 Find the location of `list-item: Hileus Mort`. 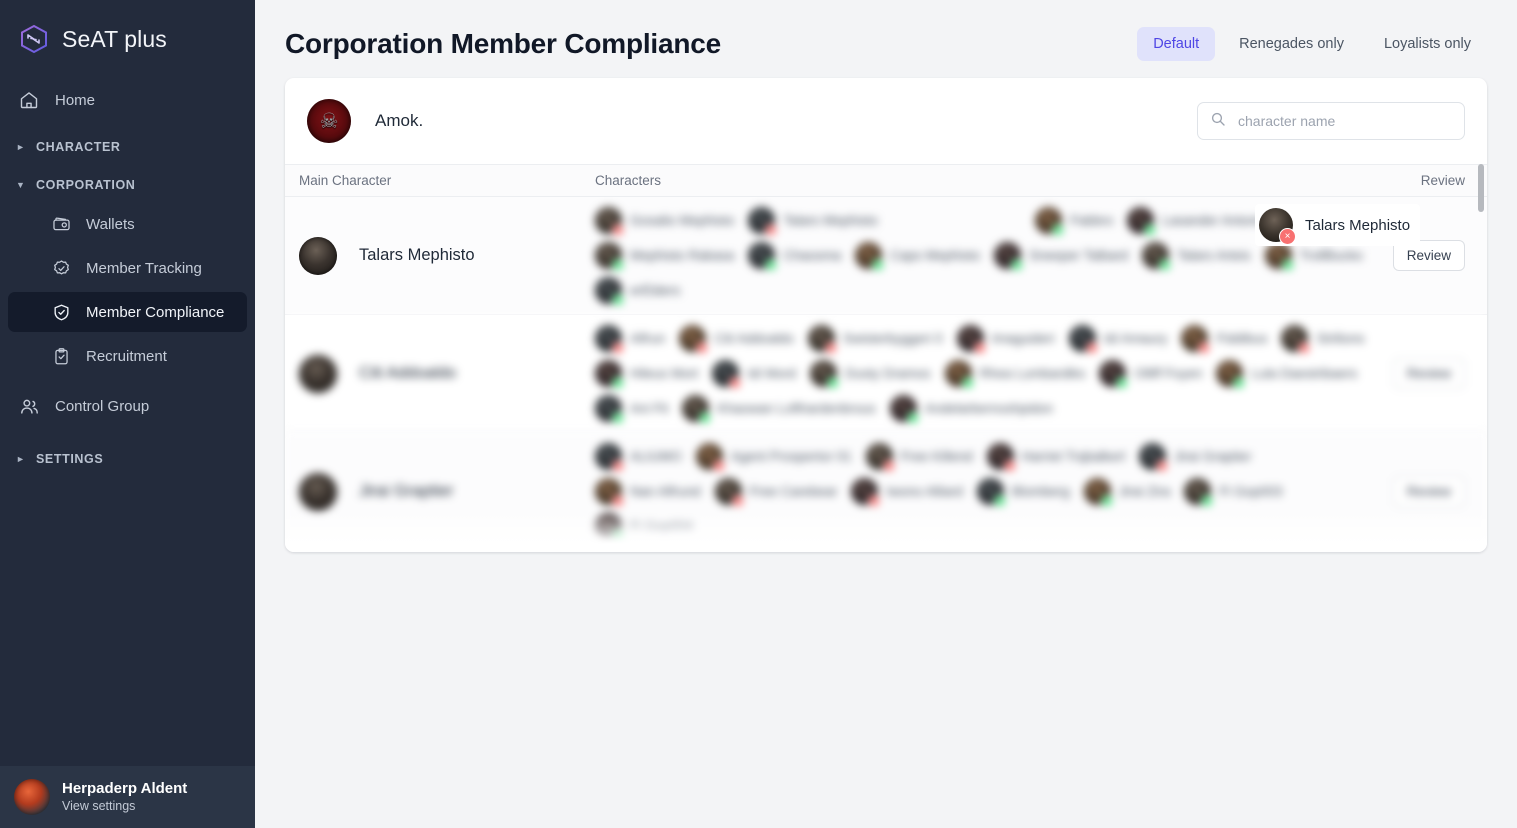

list-item: Hileus Mort is located at coordinates (646, 374).